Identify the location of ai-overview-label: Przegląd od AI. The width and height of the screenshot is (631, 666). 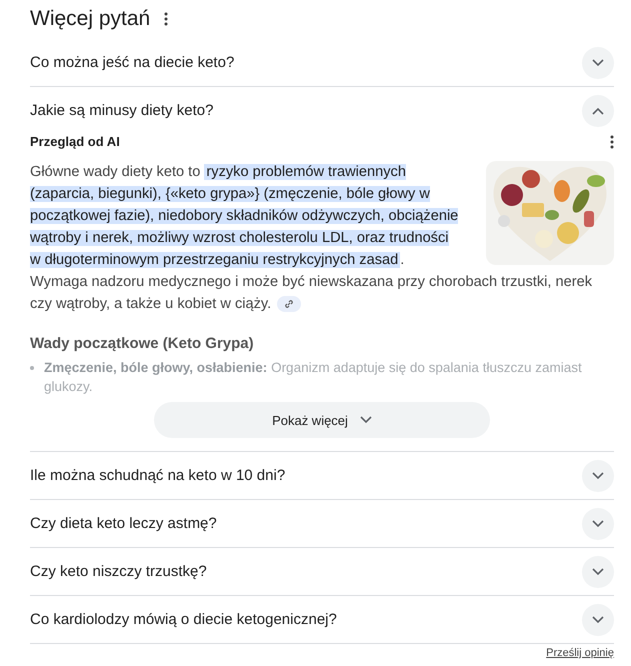
(75, 141).